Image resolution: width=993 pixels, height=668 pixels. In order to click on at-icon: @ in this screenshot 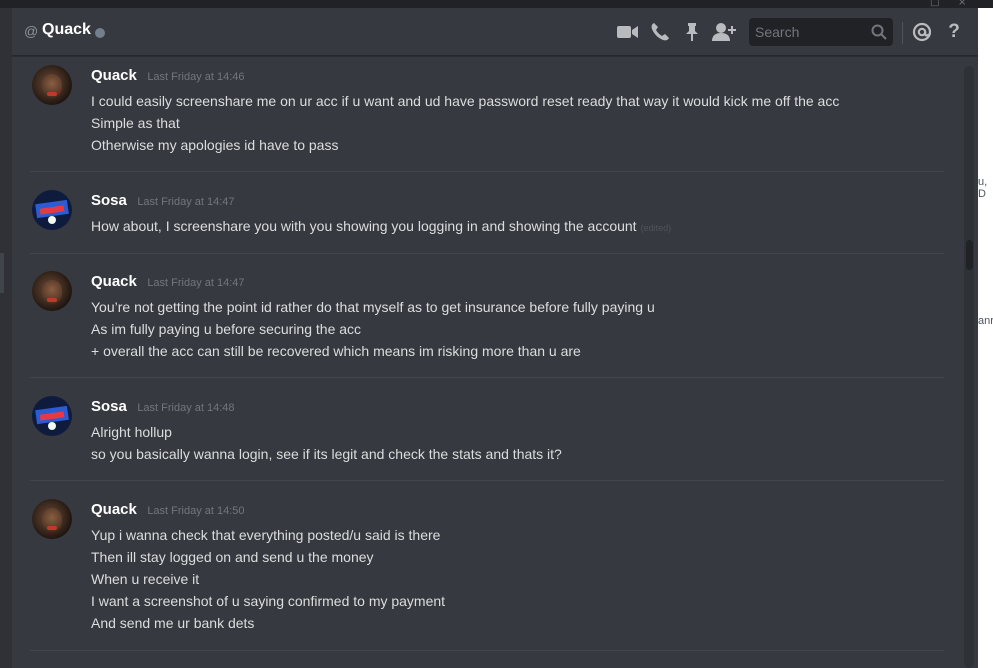, I will do `click(31, 31)`.